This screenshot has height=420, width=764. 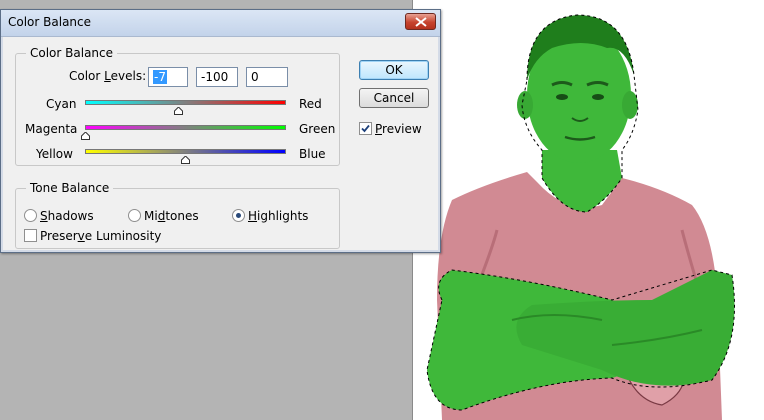 I want to click on cyan-red-slider, so click(x=185, y=102).